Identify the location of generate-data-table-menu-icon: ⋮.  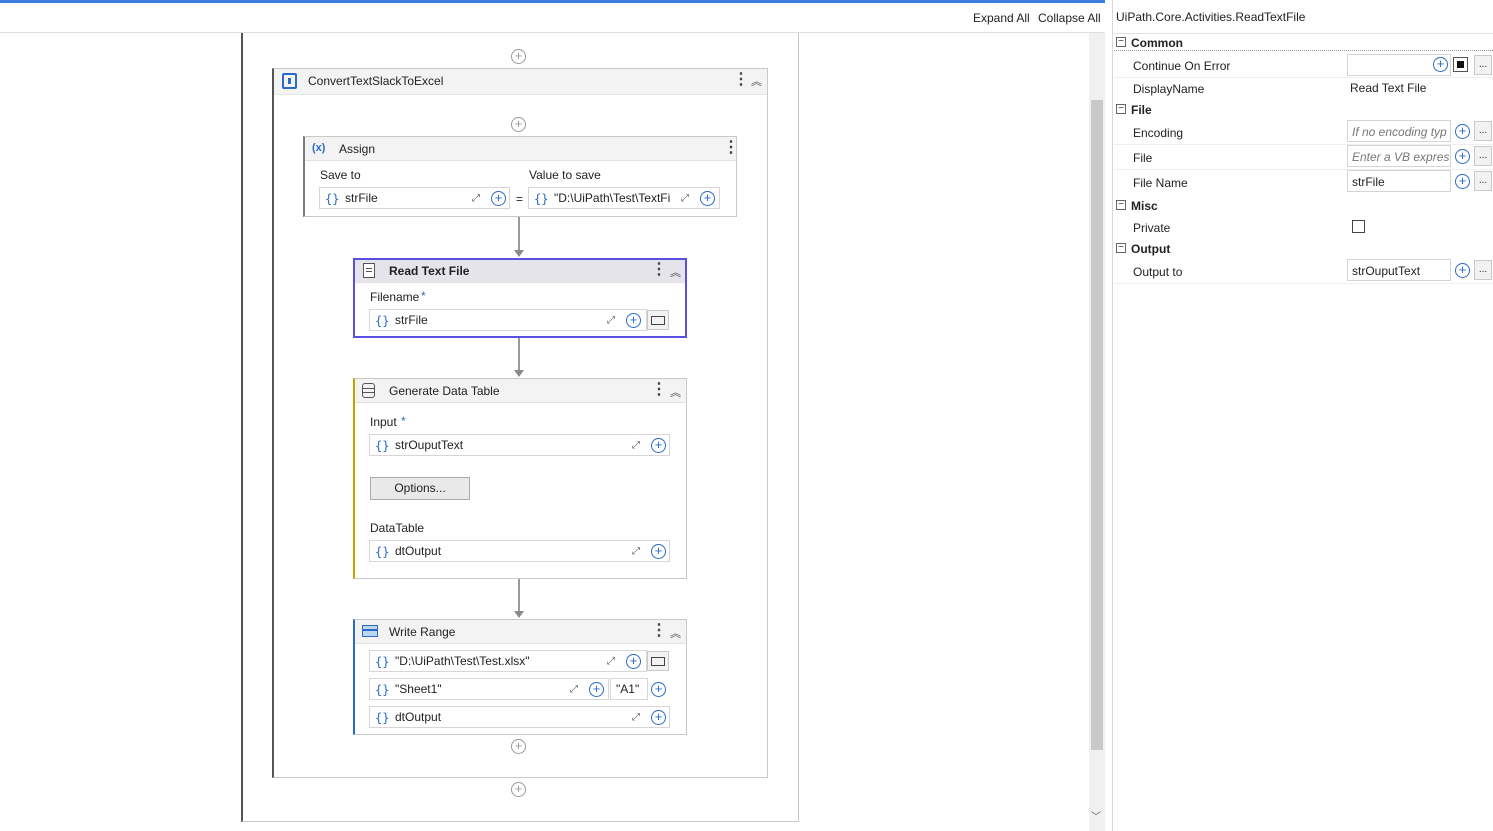
(659, 390).